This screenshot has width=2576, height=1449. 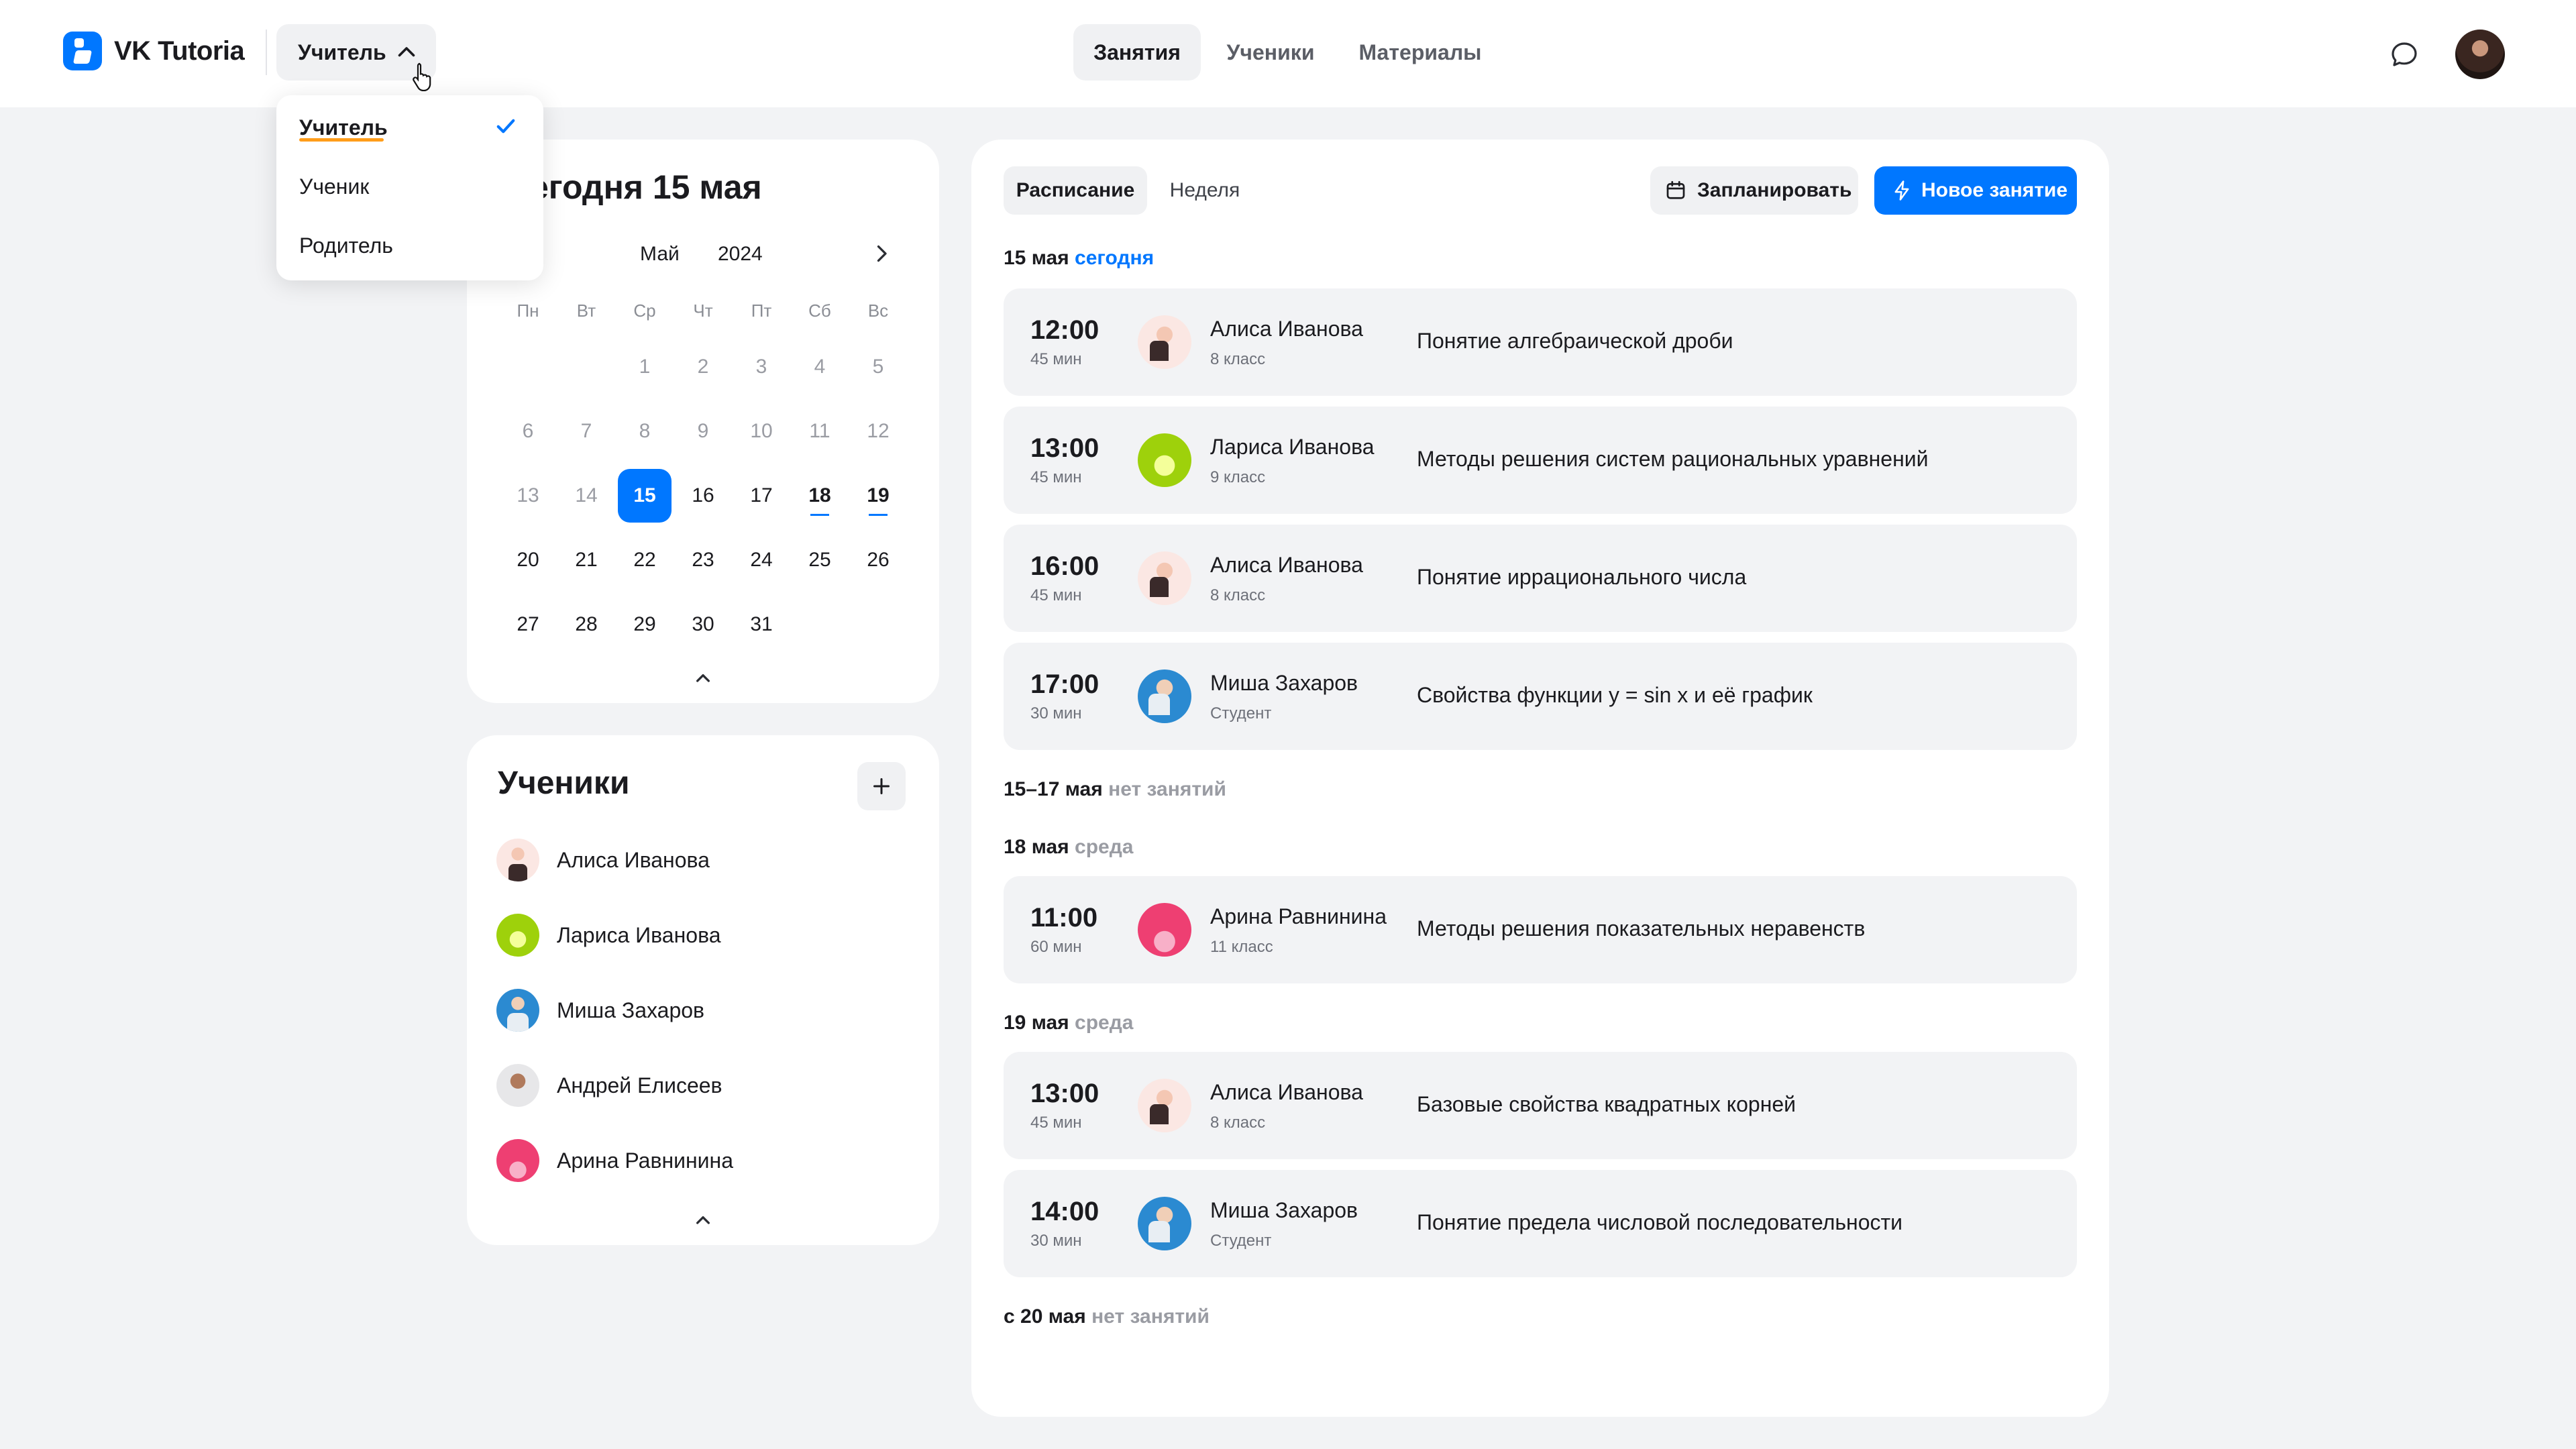 What do you see at coordinates (761, 496) in the screenshot?
I see `calendar-day: 17` at bounding box center [761, 496].